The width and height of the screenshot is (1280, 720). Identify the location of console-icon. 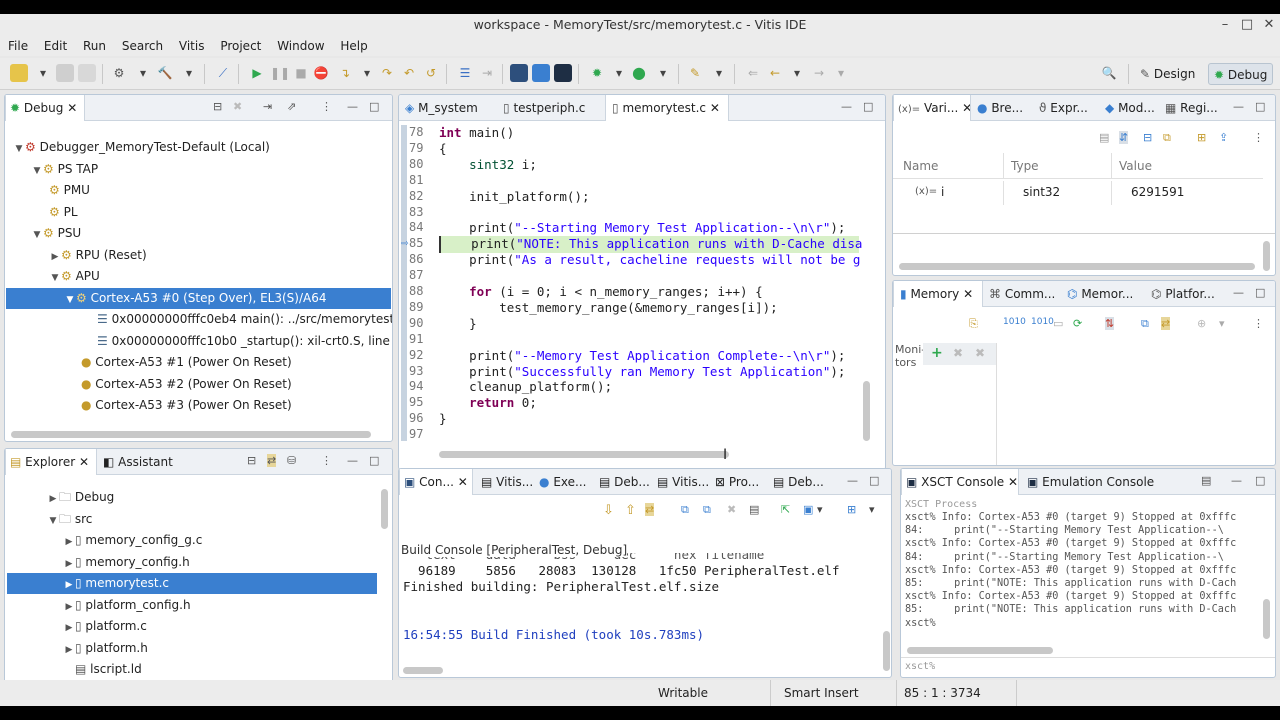
(563, 73).